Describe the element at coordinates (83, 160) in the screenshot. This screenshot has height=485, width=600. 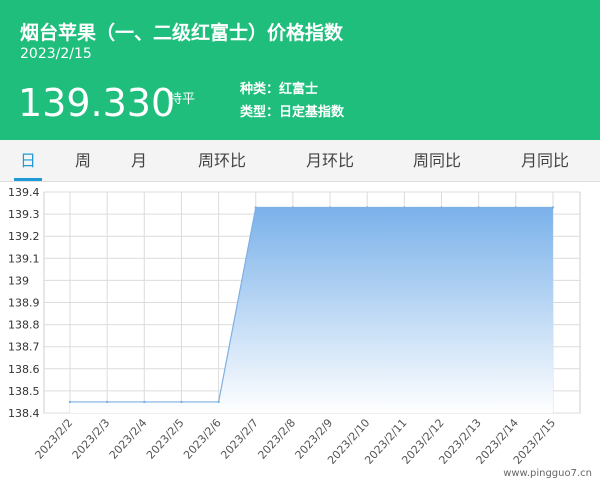
I see `tab-week: 周` at that location.